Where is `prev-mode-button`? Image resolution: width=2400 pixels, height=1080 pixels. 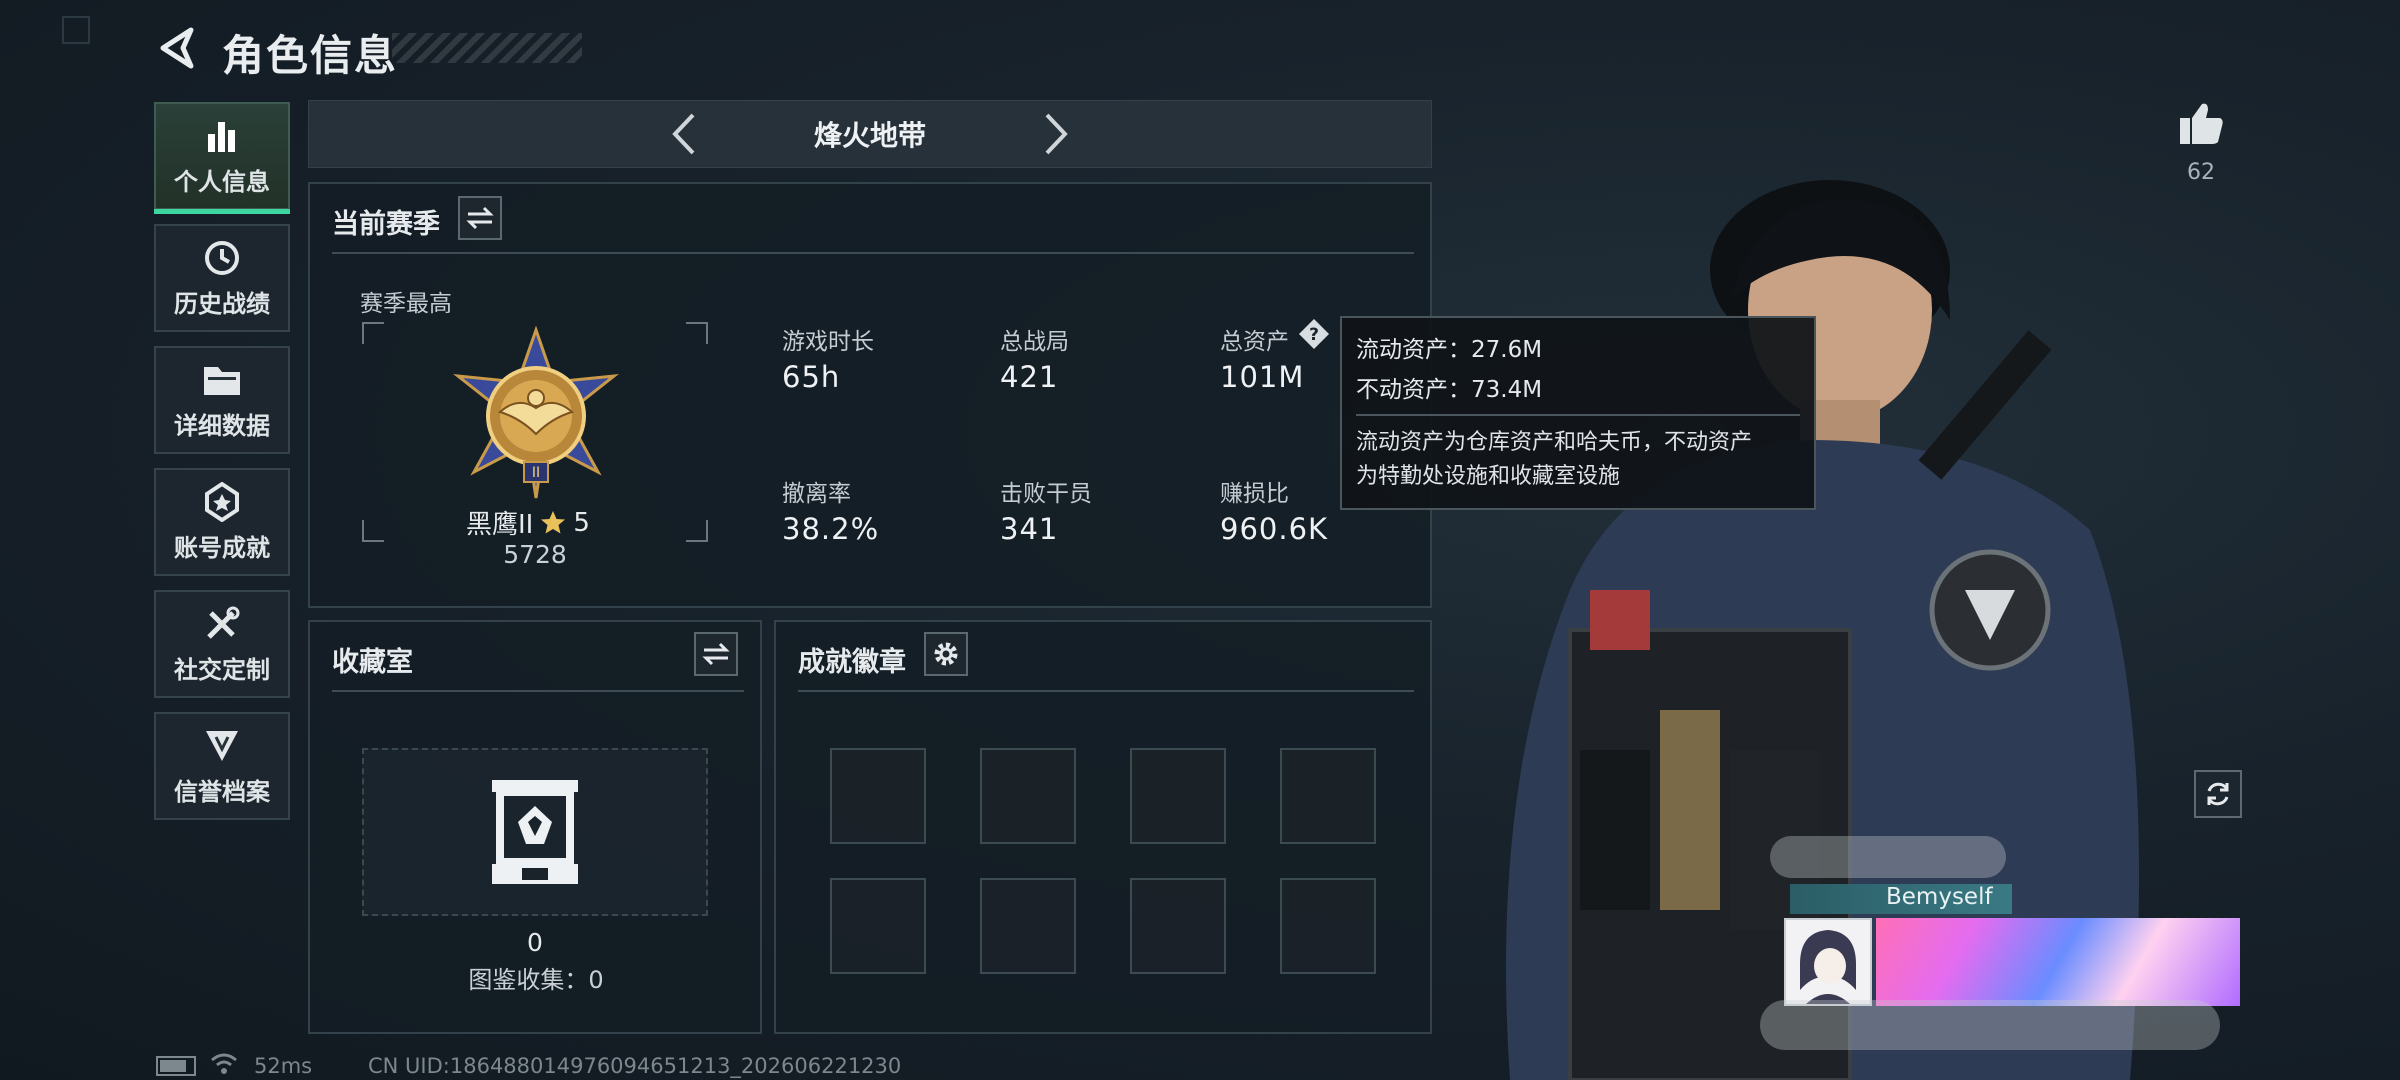
prev-mode-button is located at coordinates (684, 134).